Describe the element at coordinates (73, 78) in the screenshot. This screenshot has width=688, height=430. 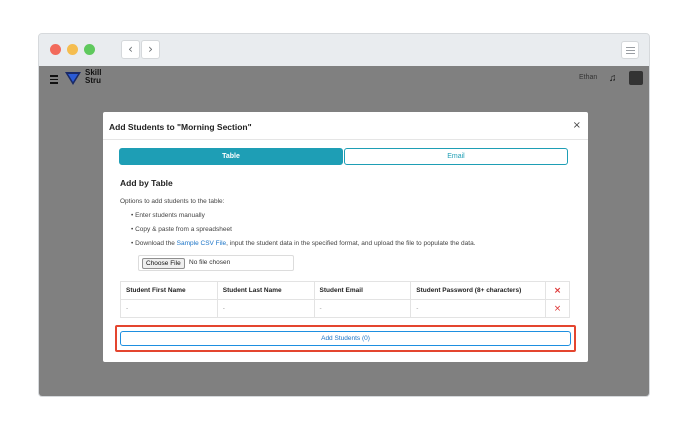
I see `logo-icon` at that location.